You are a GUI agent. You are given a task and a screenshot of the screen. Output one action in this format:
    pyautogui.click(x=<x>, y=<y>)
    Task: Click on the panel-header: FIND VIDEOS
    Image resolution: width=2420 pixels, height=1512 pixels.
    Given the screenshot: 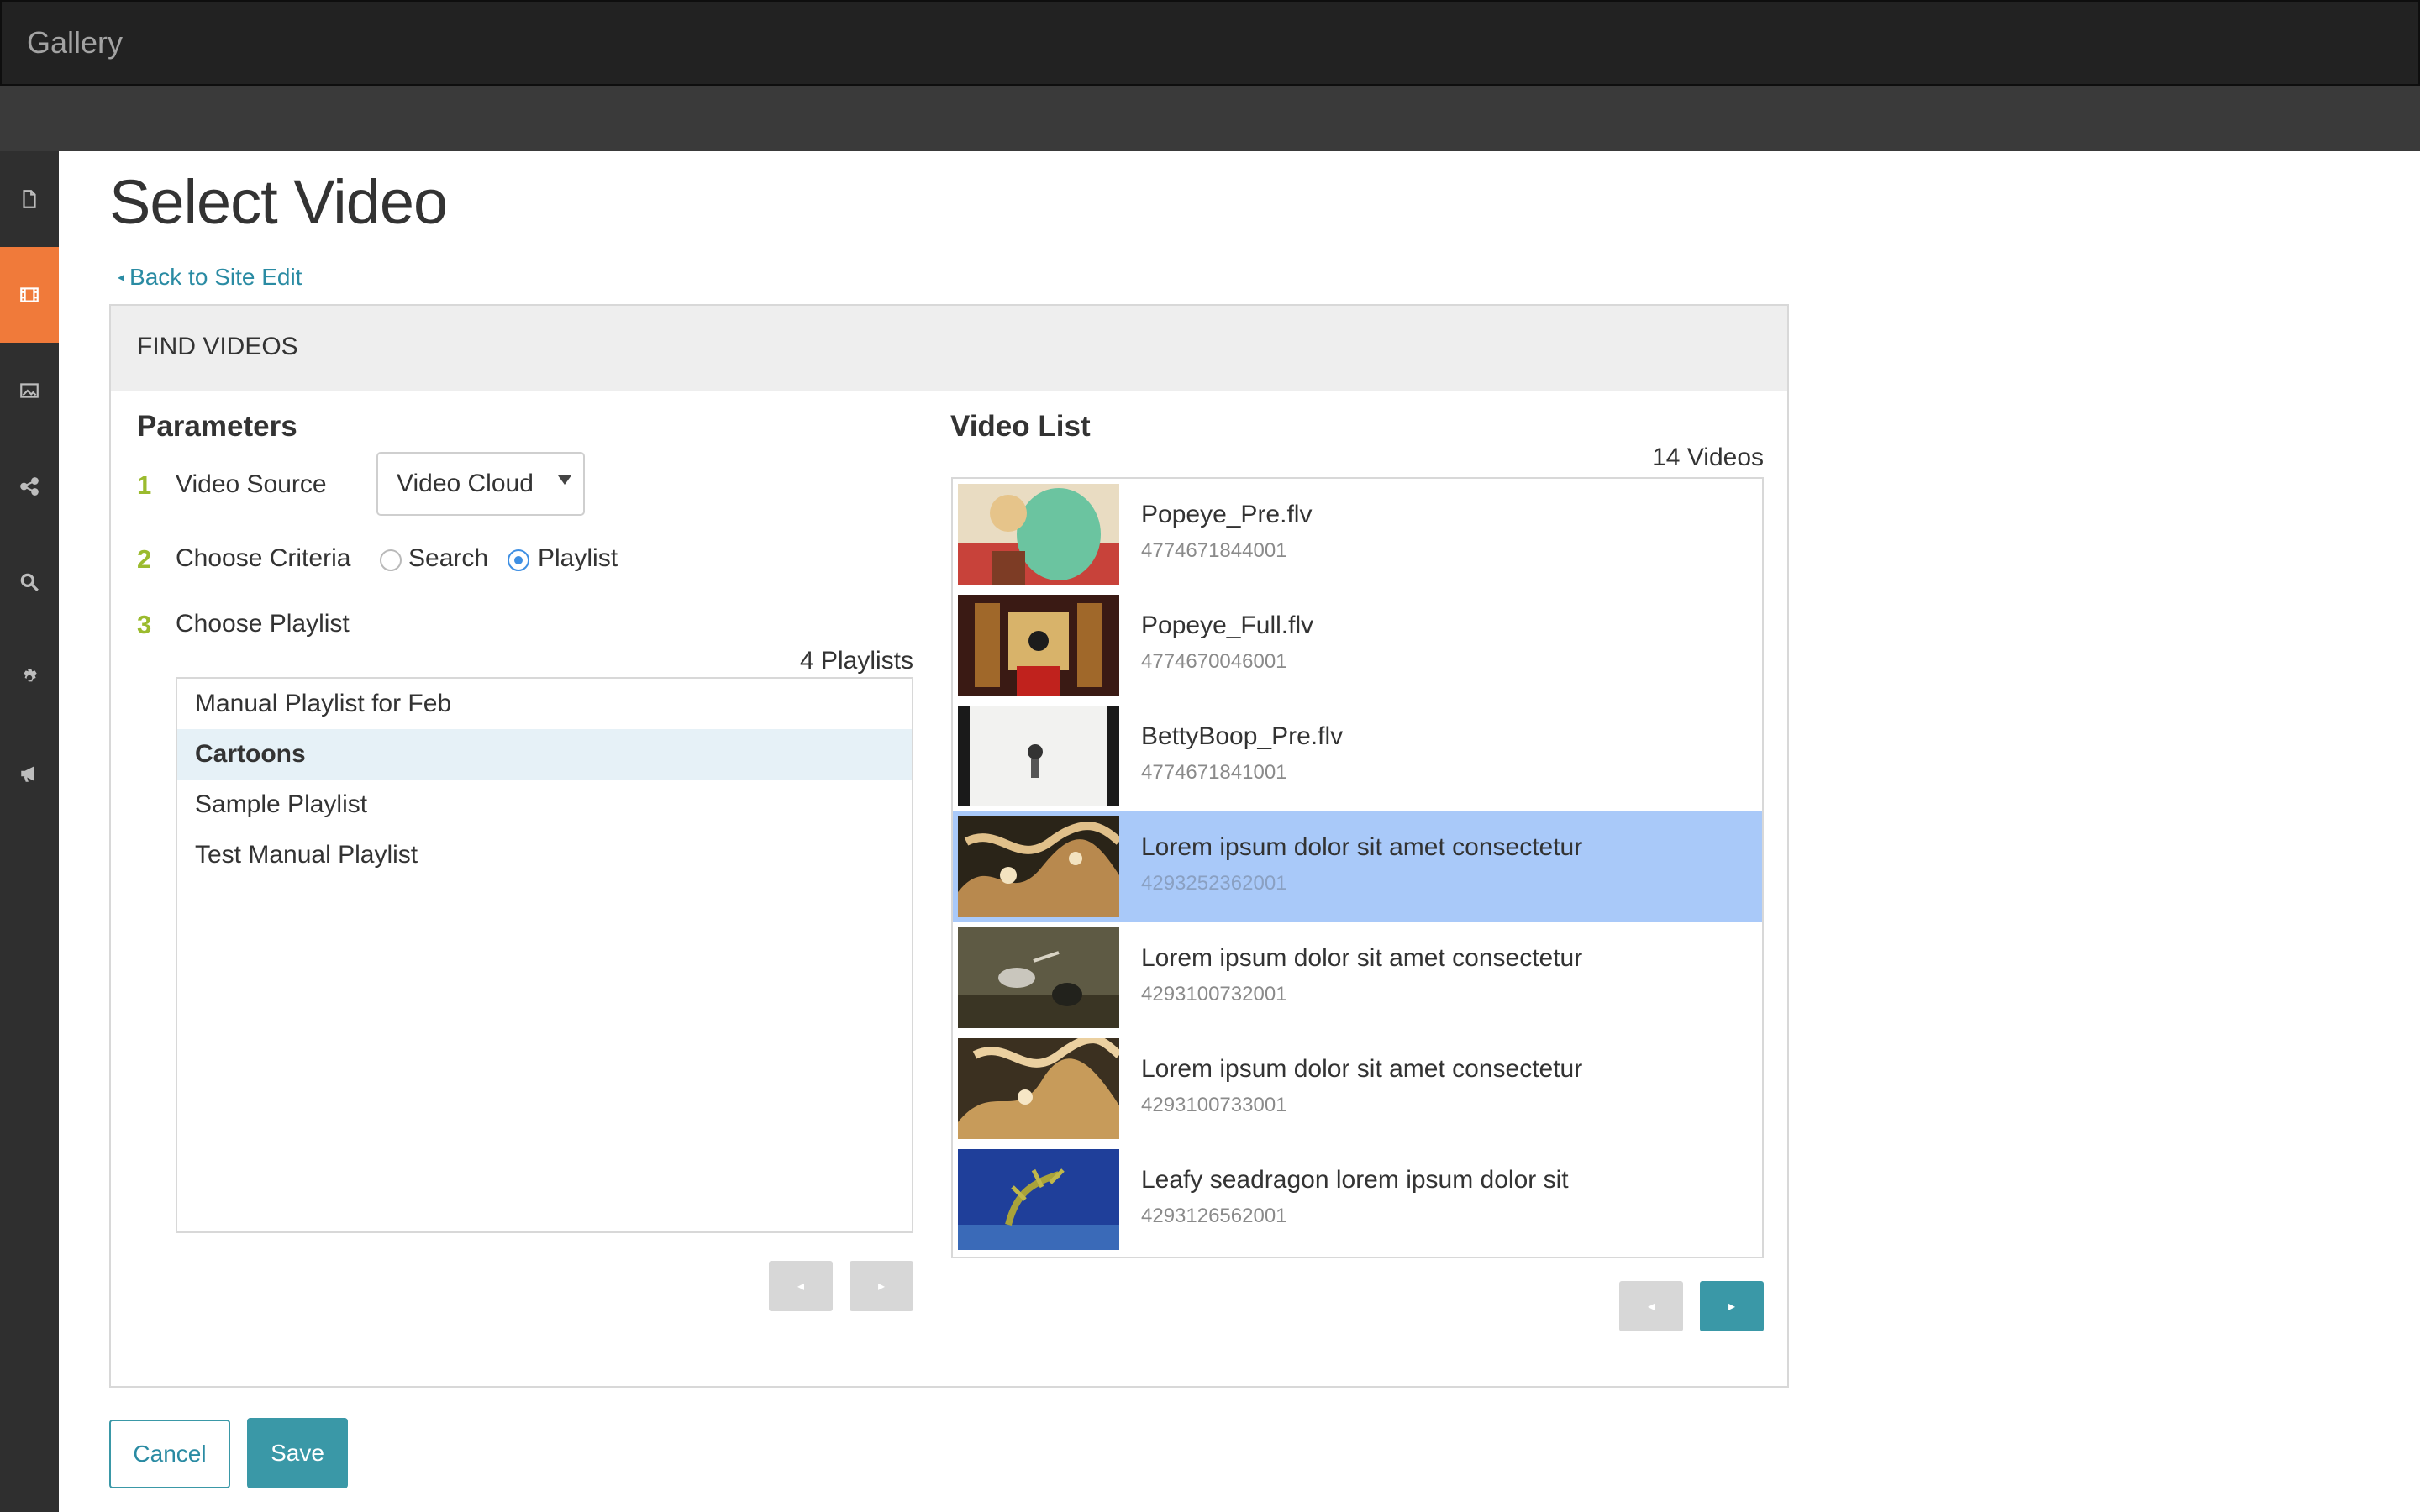 What is the action you would take?
    pyautogui.click(x=949, y=348)
    